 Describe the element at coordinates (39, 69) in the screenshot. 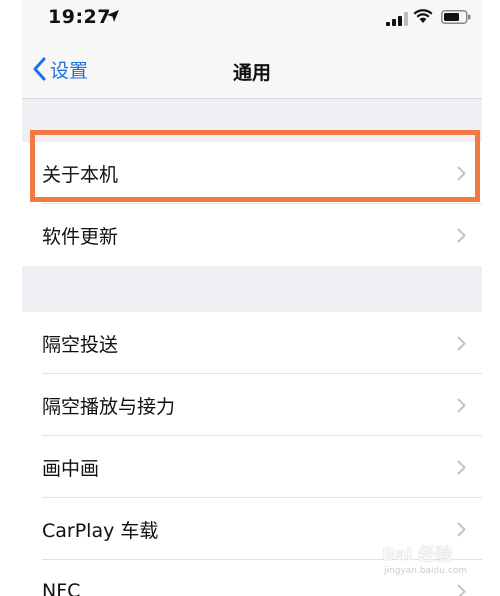

I see `chevron-left-icon` at that location.